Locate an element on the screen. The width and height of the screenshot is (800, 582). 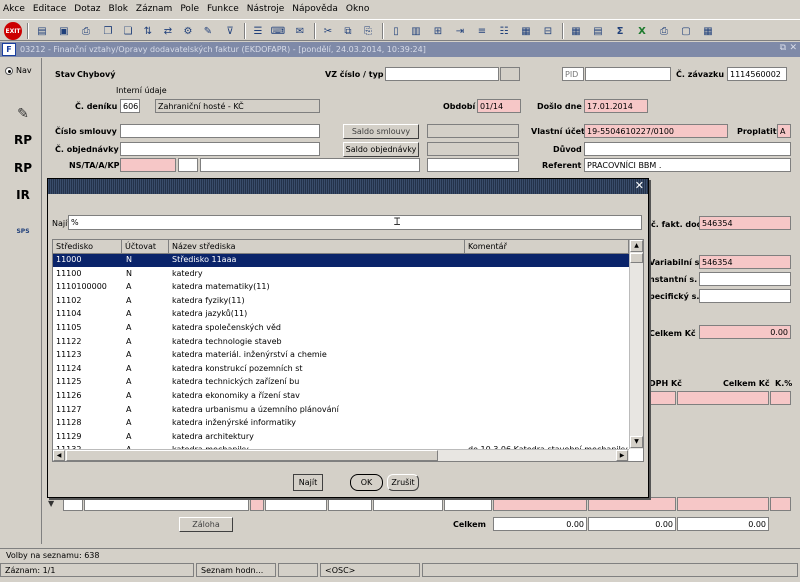
sps-icon: SPS is located at coordinates (23, 223).